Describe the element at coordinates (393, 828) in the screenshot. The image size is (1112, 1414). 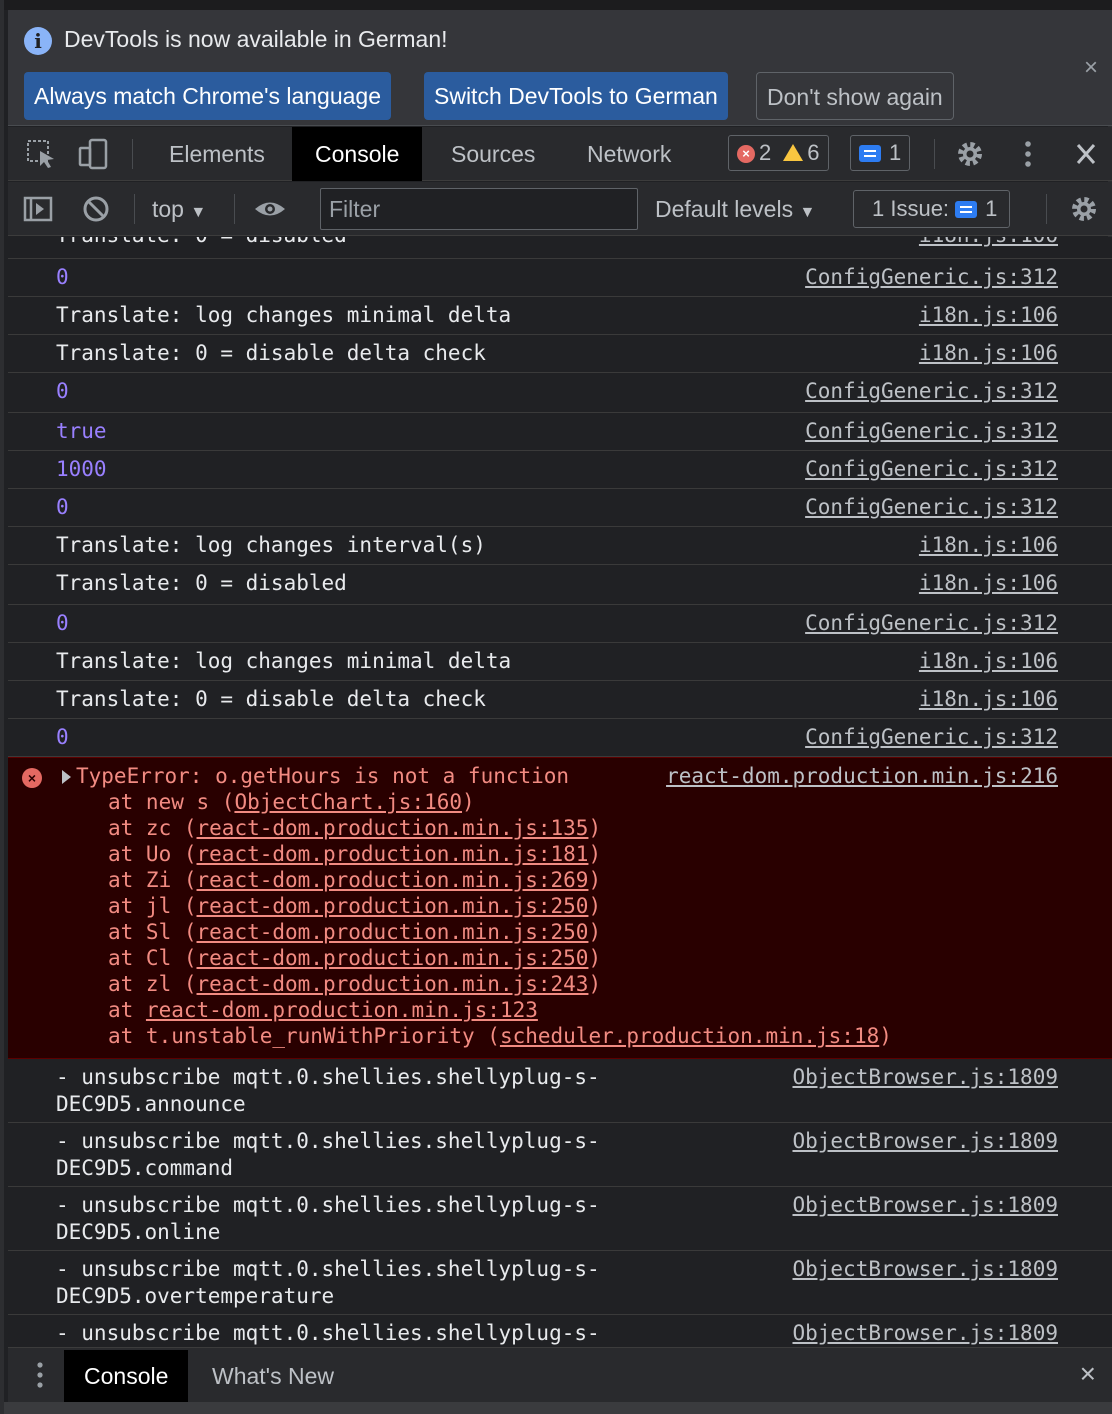
I see `stack-frame-link: react-dom.production.min.js:135` at that location.